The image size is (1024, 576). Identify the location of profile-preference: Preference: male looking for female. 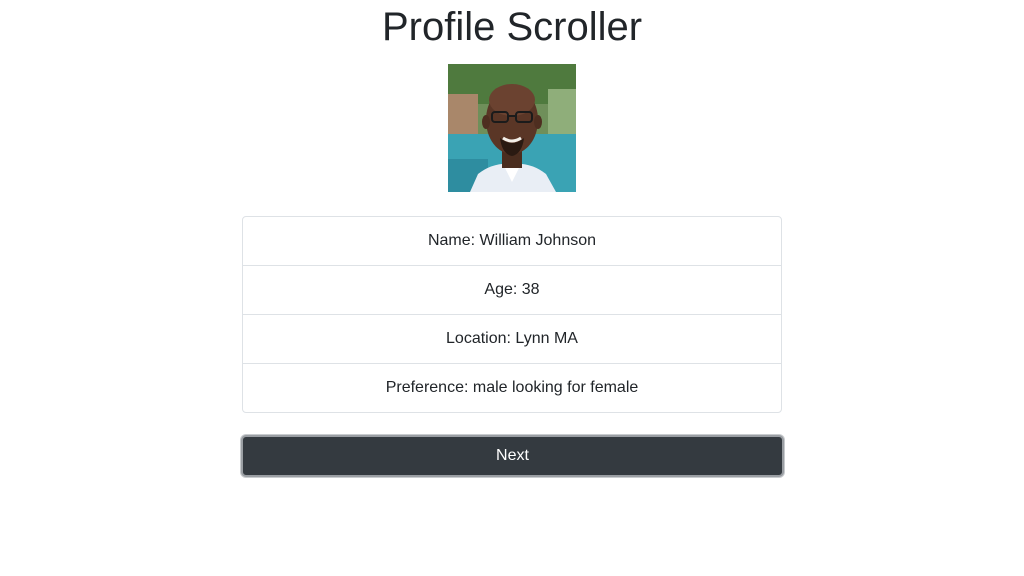
(512, 387).